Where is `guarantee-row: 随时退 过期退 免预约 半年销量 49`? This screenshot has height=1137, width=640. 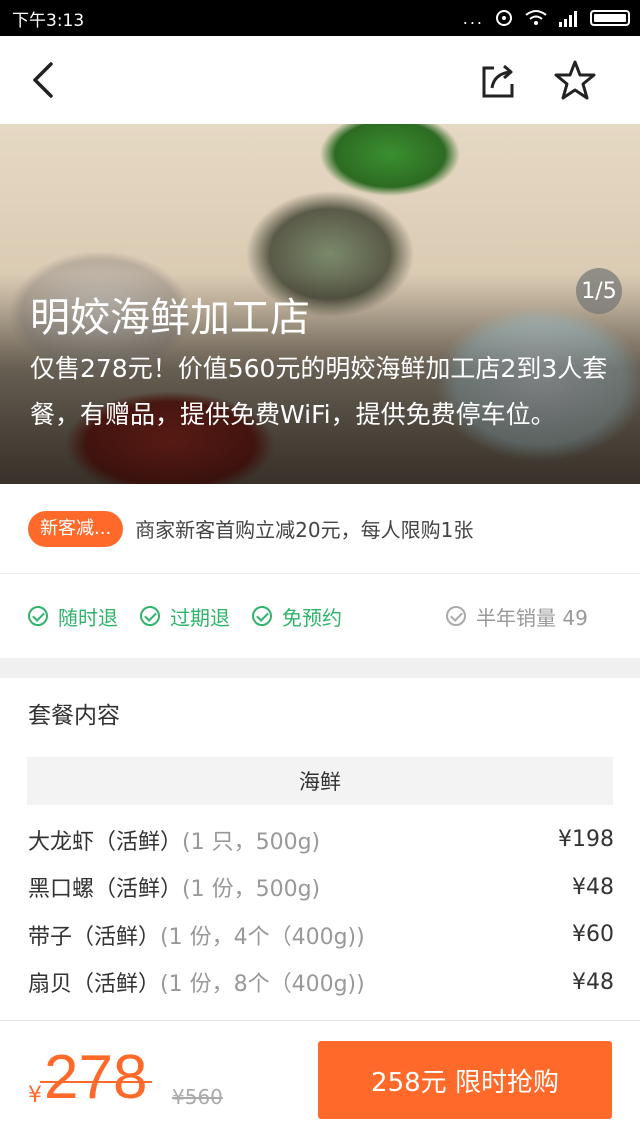 guarantee-row: 随时退 过期退 免预约 半年销量 49 is located at coordinates (320, 616).